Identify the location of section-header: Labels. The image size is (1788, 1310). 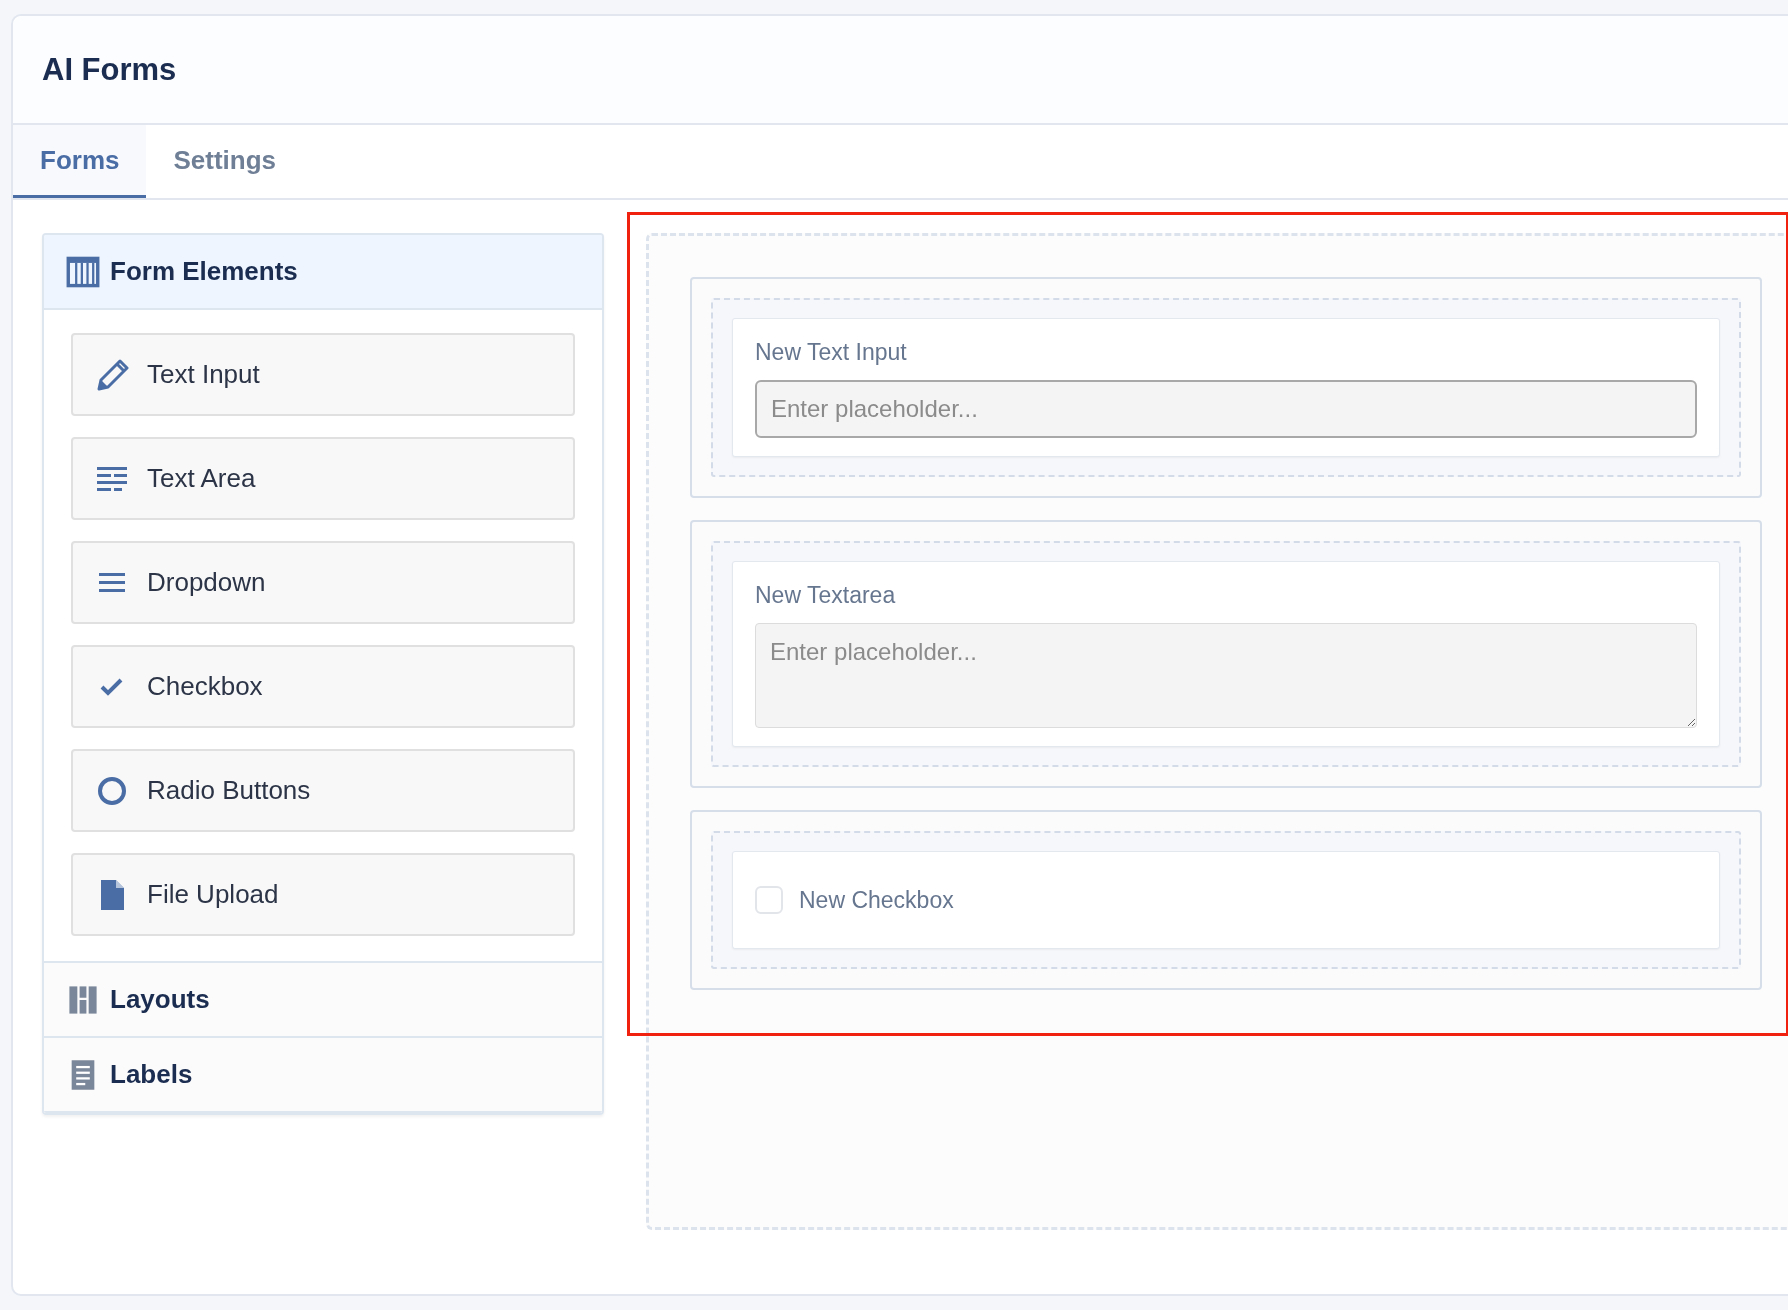
(323, 1075).